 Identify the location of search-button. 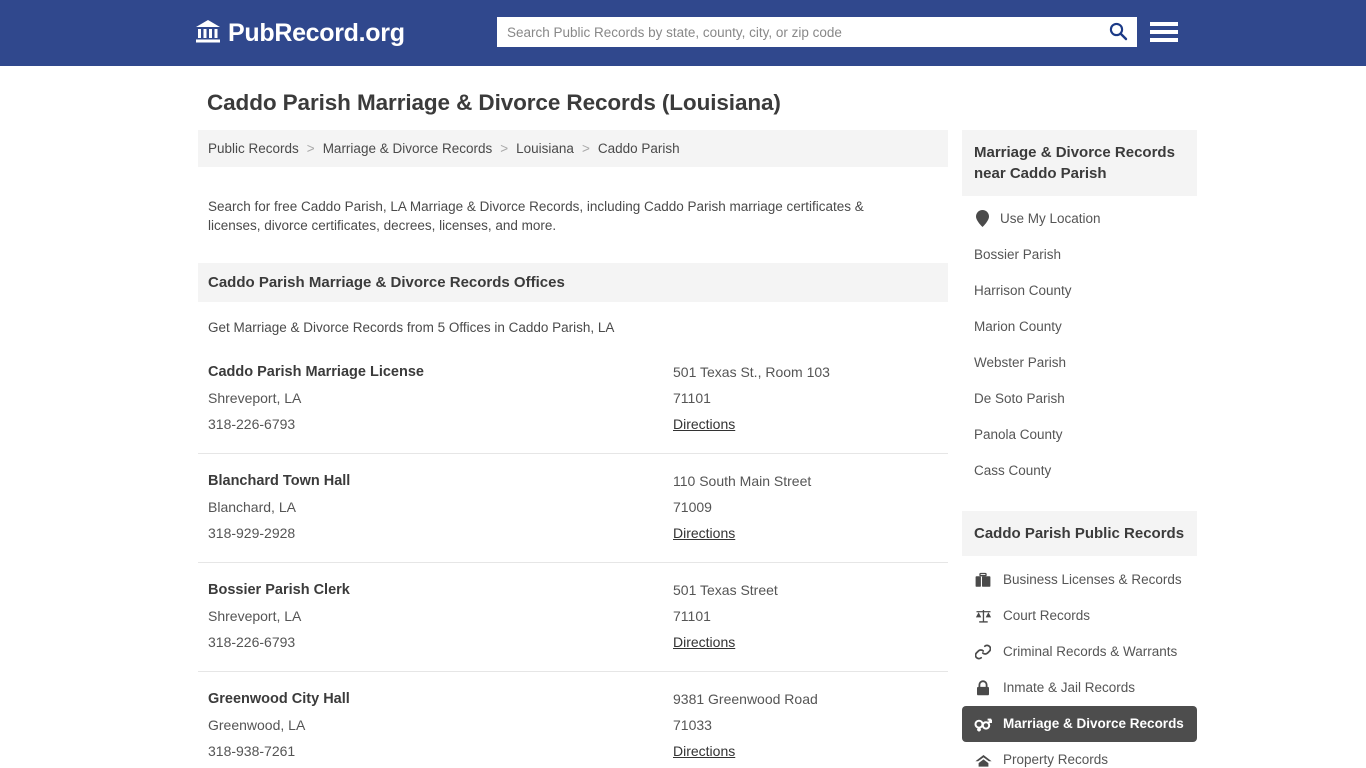
(1118, 32).